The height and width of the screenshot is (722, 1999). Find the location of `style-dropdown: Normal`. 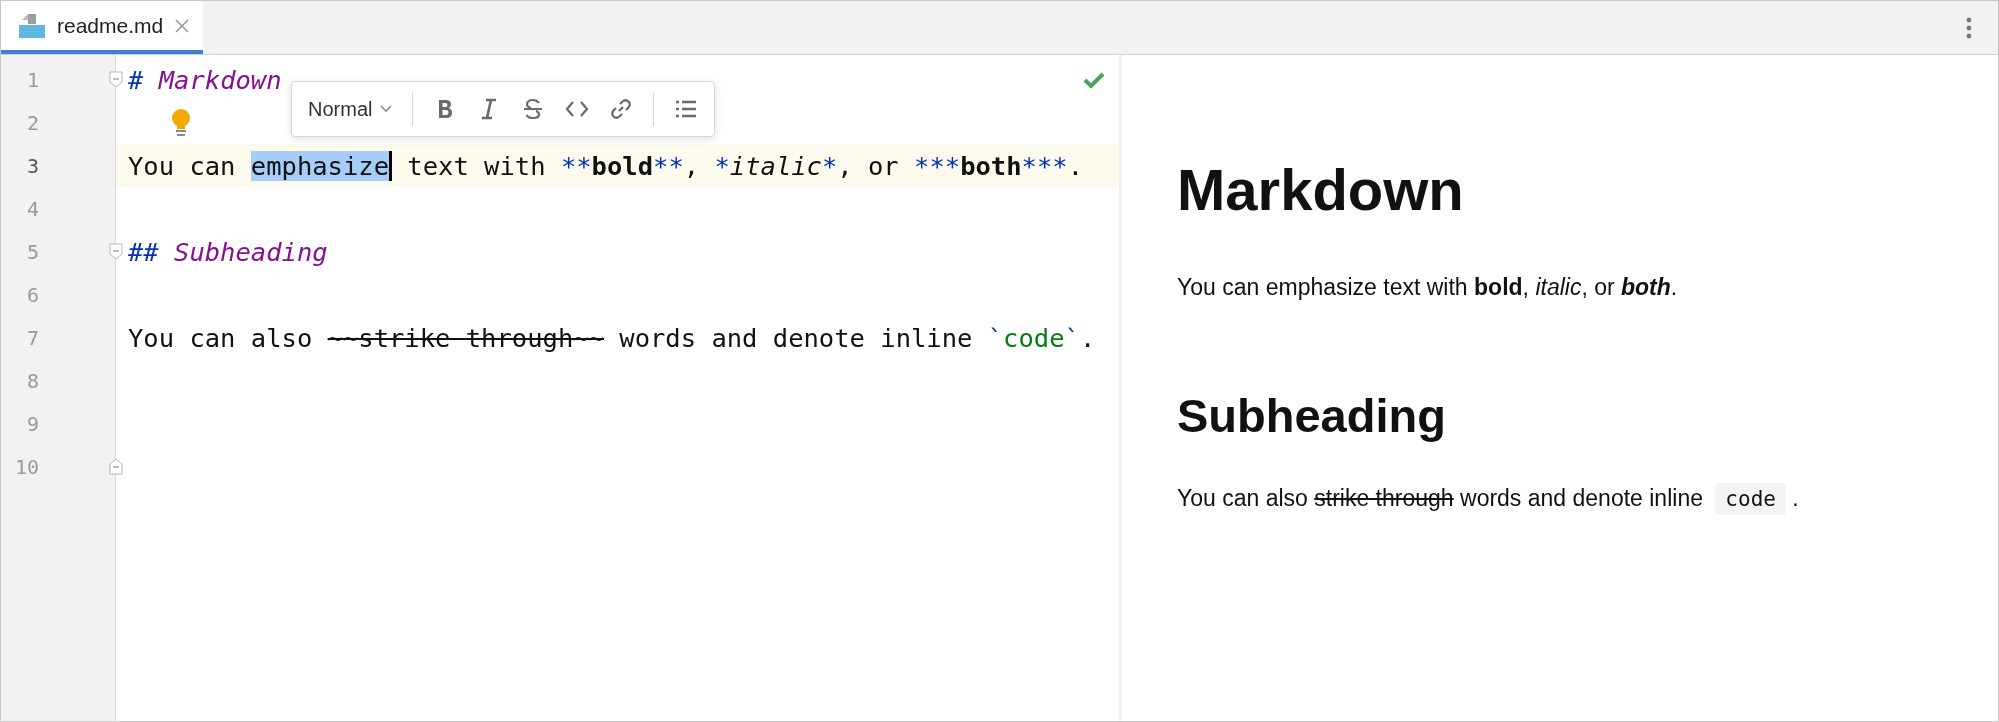

style-dropdown: Normal is located at coordinates (350, 109).